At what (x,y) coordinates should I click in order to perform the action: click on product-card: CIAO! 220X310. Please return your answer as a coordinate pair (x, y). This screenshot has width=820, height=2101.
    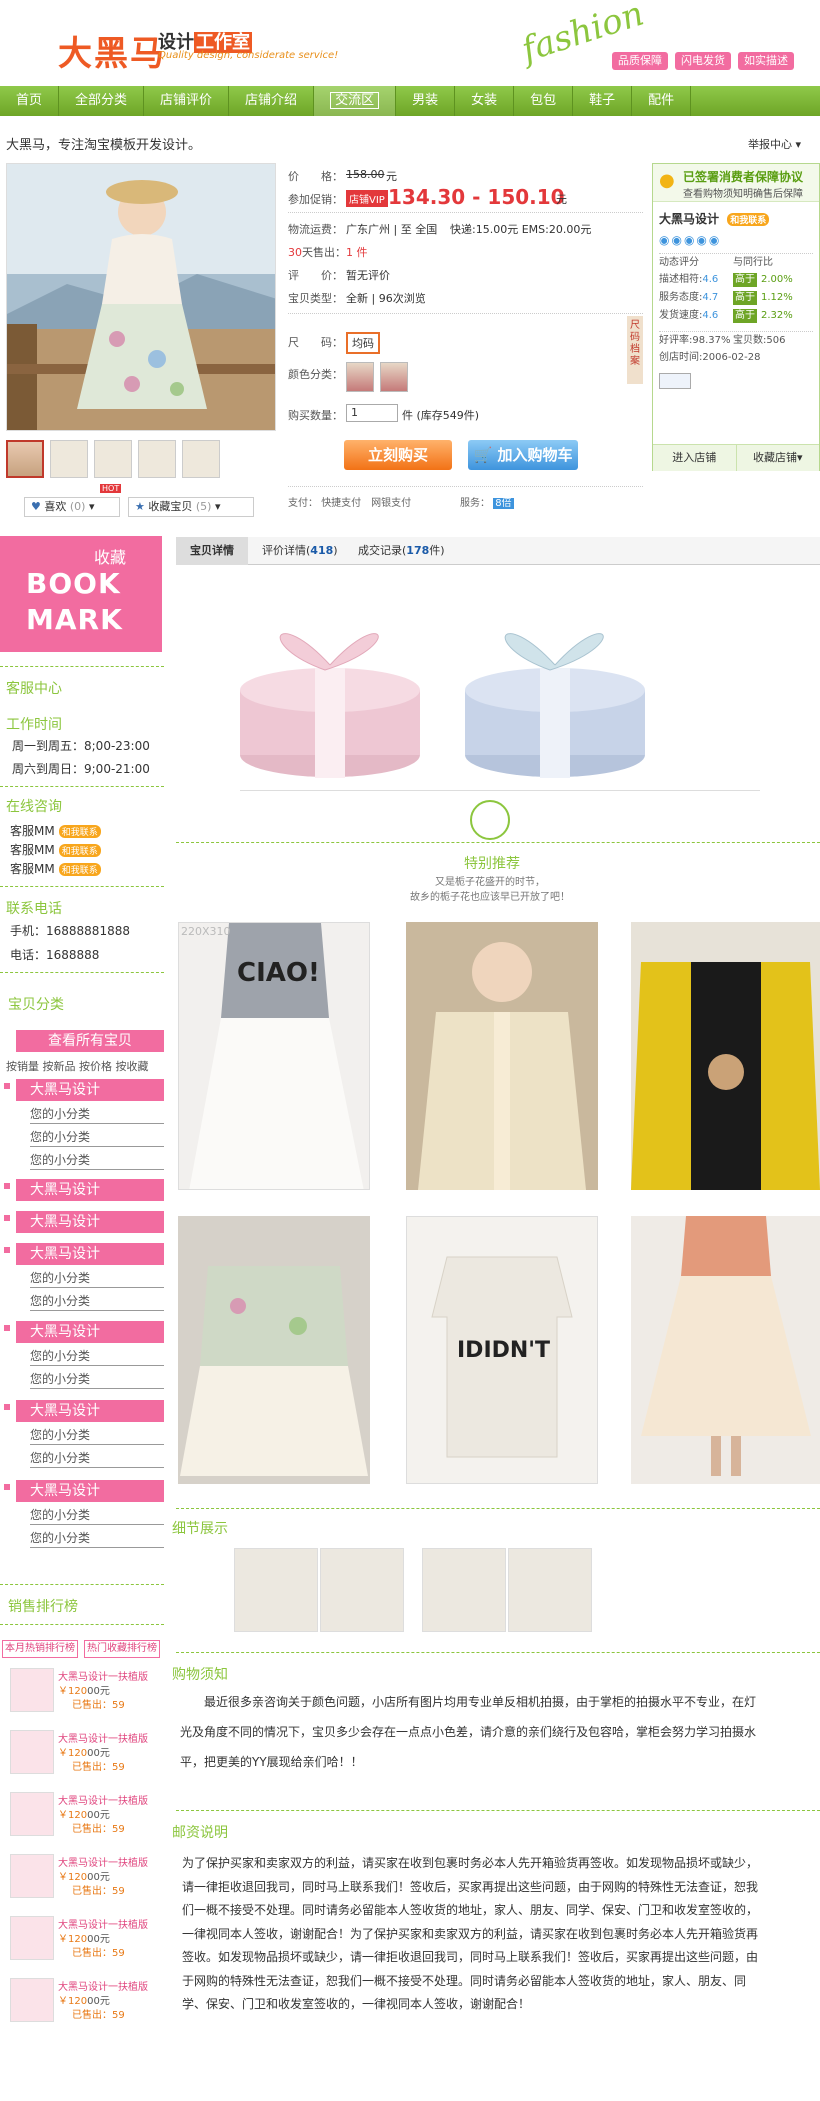
    Looking at the image, I should click on (274, 1056).